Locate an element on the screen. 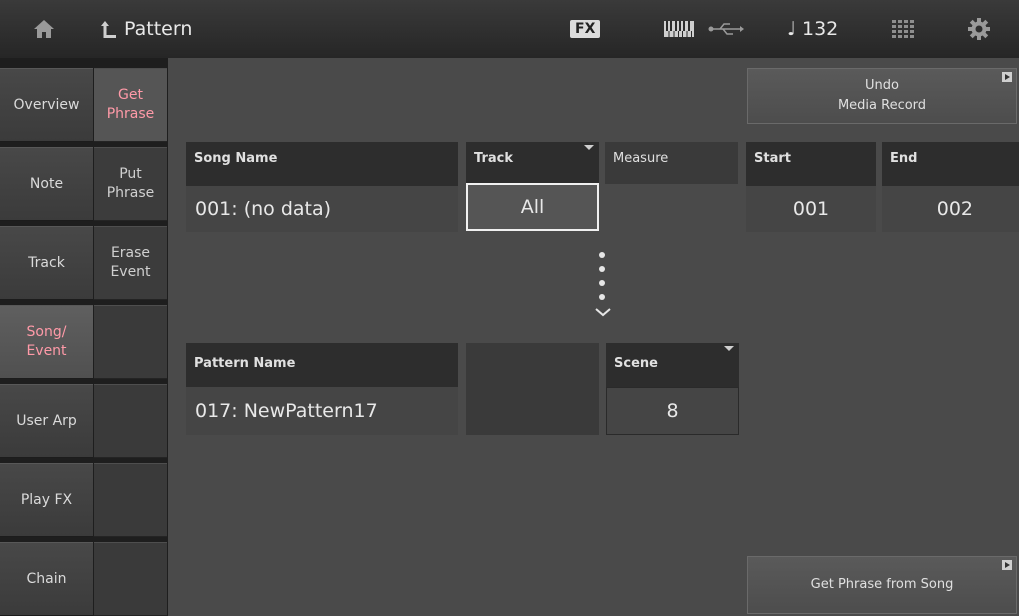  tab-play-fx-label: Play FX is located at coordinates (46, 499).